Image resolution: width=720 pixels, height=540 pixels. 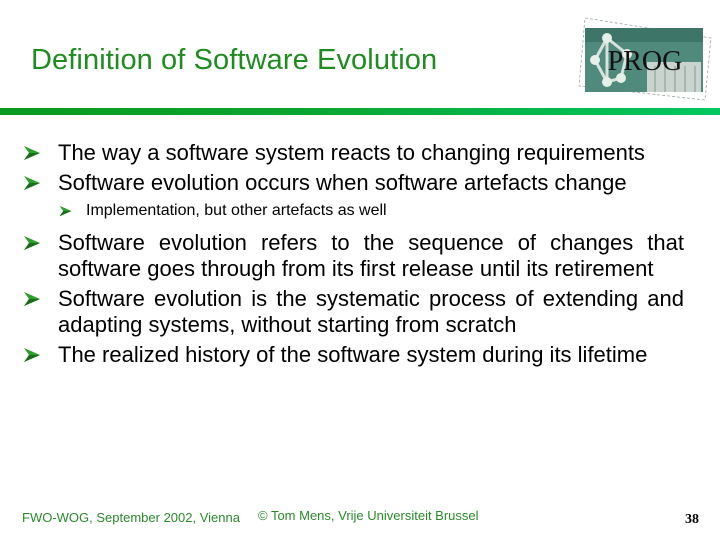 I want to click on footer-copyright: © Tom Mens, Vrije Universiteit Brussel, so click(x=368, y=515).